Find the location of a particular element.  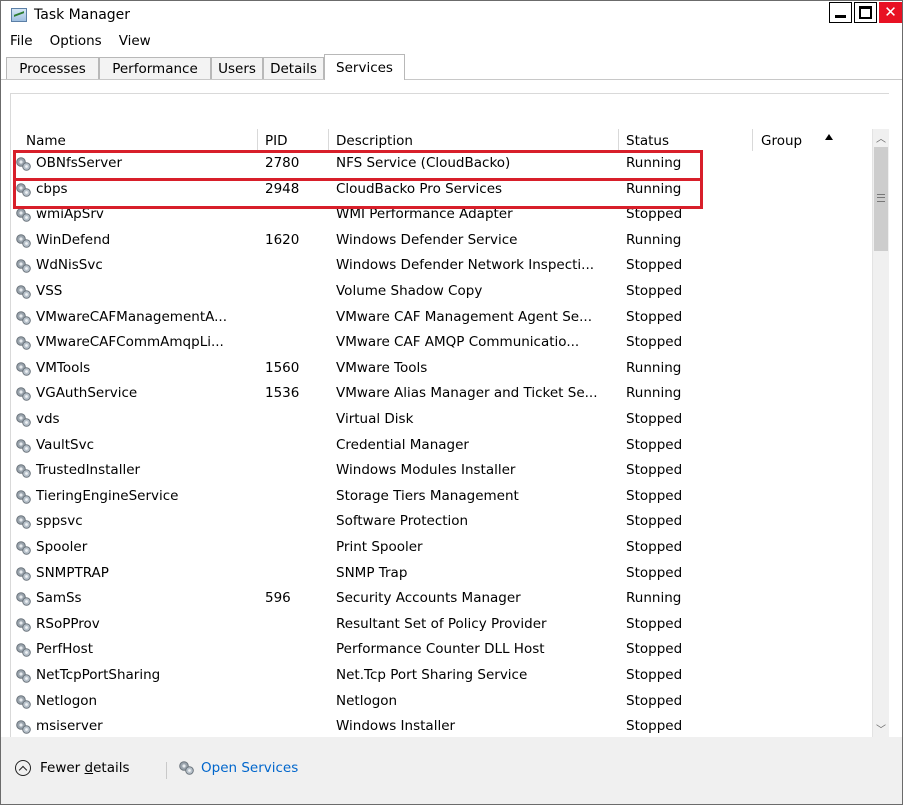

service-name: NetTcpPortSharing is located at coordinates (98, 675).